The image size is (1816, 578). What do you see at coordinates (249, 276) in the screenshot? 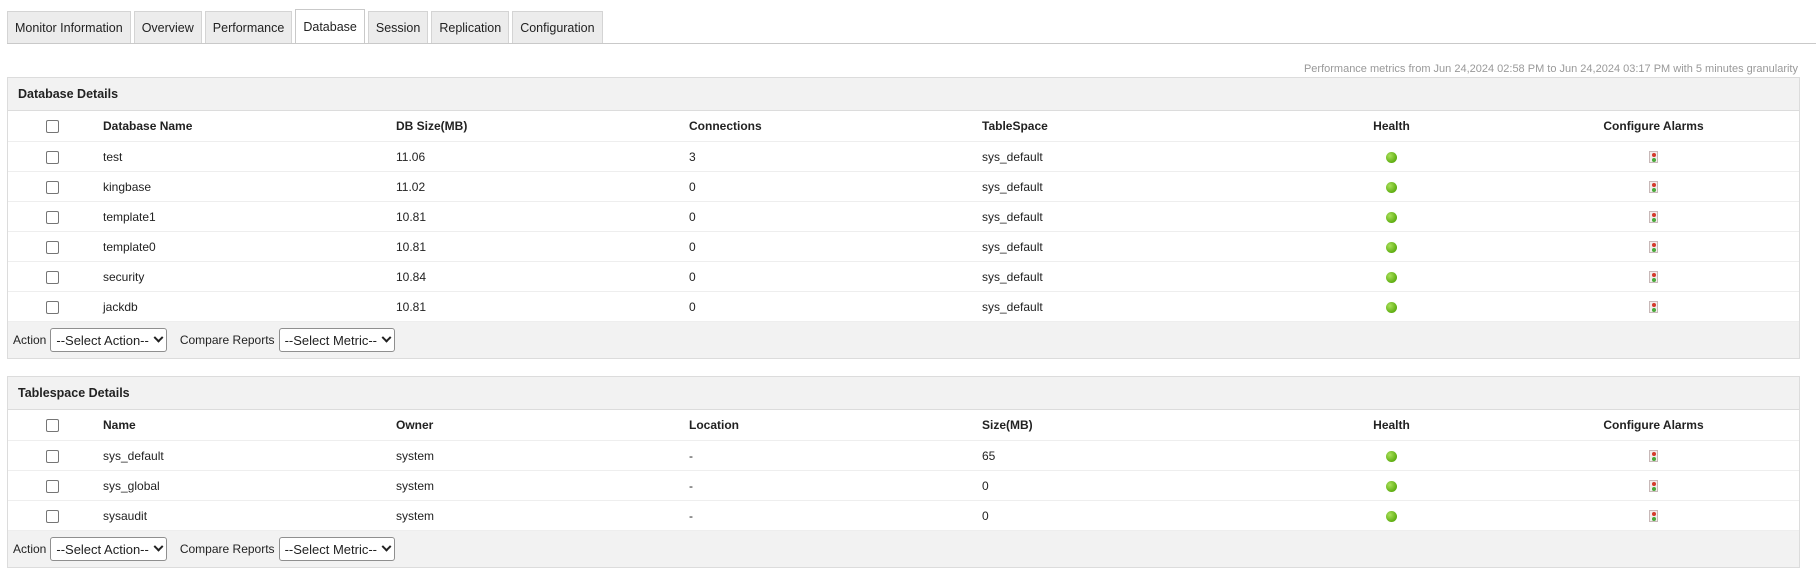
I see `database-name-cell: security` at bounding box center [249, 276].